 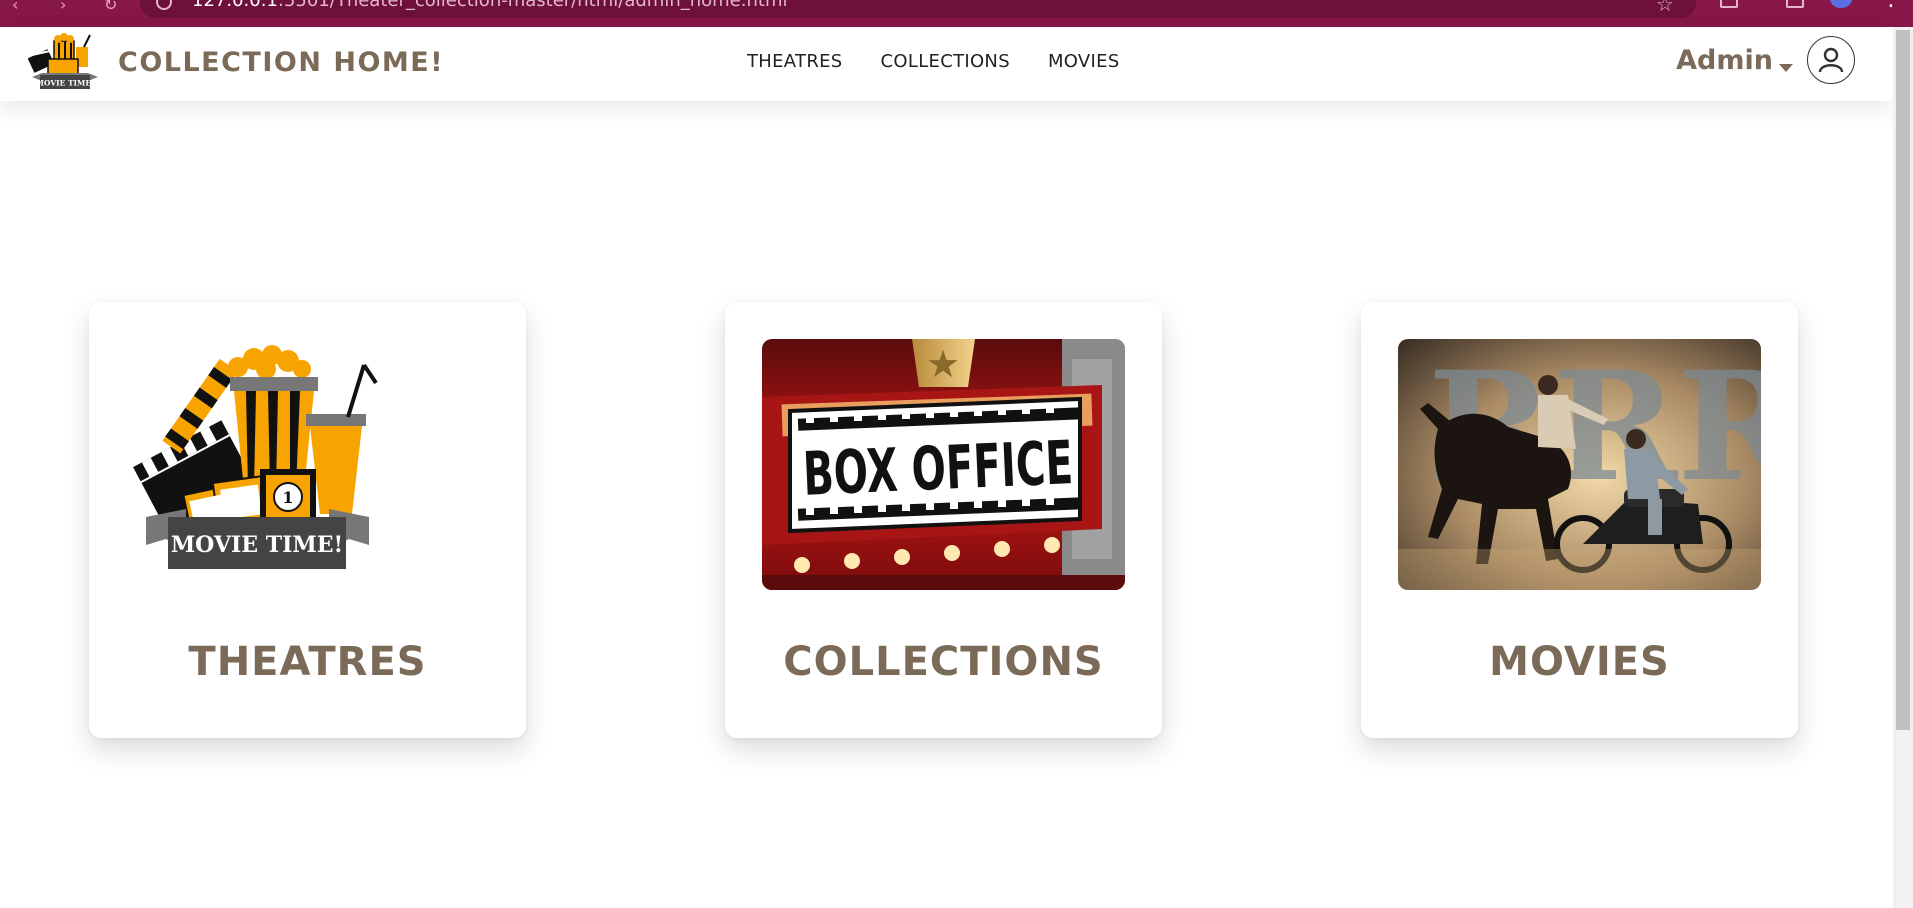 I want to click on brand-logo-text: MOVIE TIME!, so click(x=65, y=83).